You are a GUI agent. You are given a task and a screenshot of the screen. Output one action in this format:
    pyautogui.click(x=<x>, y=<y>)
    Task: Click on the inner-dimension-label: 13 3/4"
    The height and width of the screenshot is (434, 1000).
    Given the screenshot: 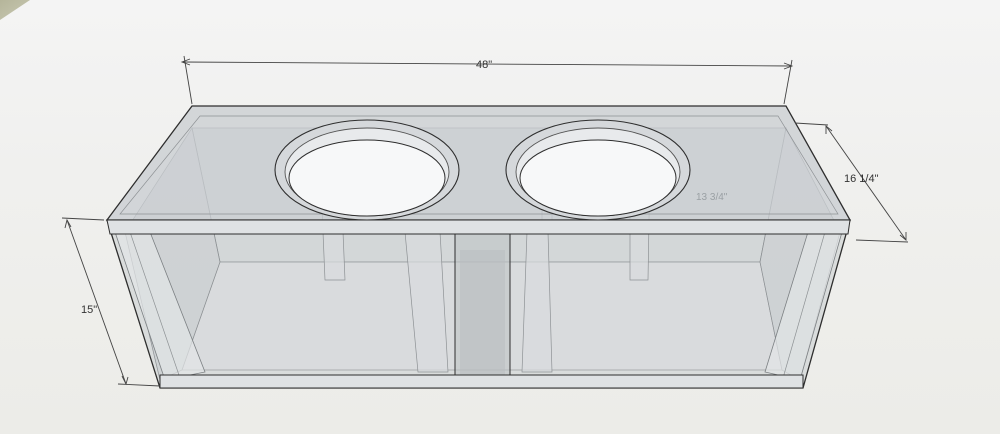 What is the action you would take?
    pyautogui.click(x=712, y=197)
    